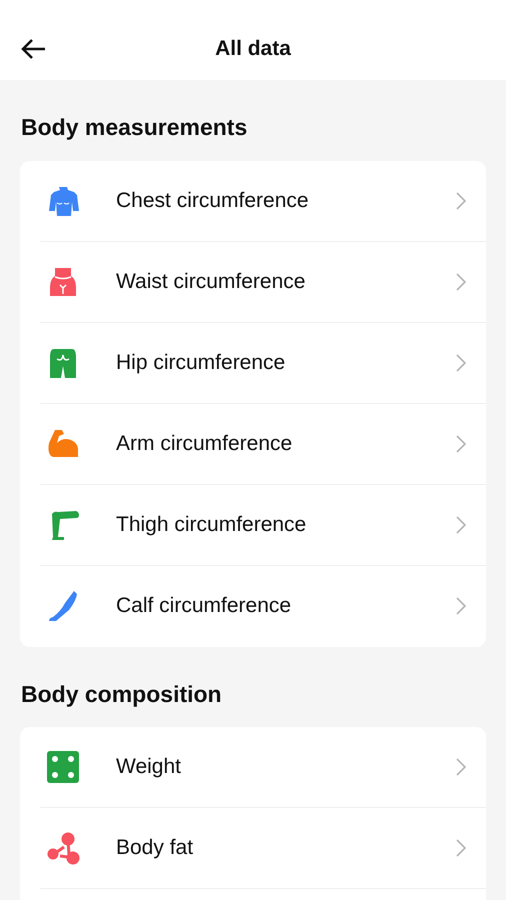  What do you see at coordinates (212, 525) in the screenshot?
I see `item-label: Thigh circumference` at bounding box center [212, 525].